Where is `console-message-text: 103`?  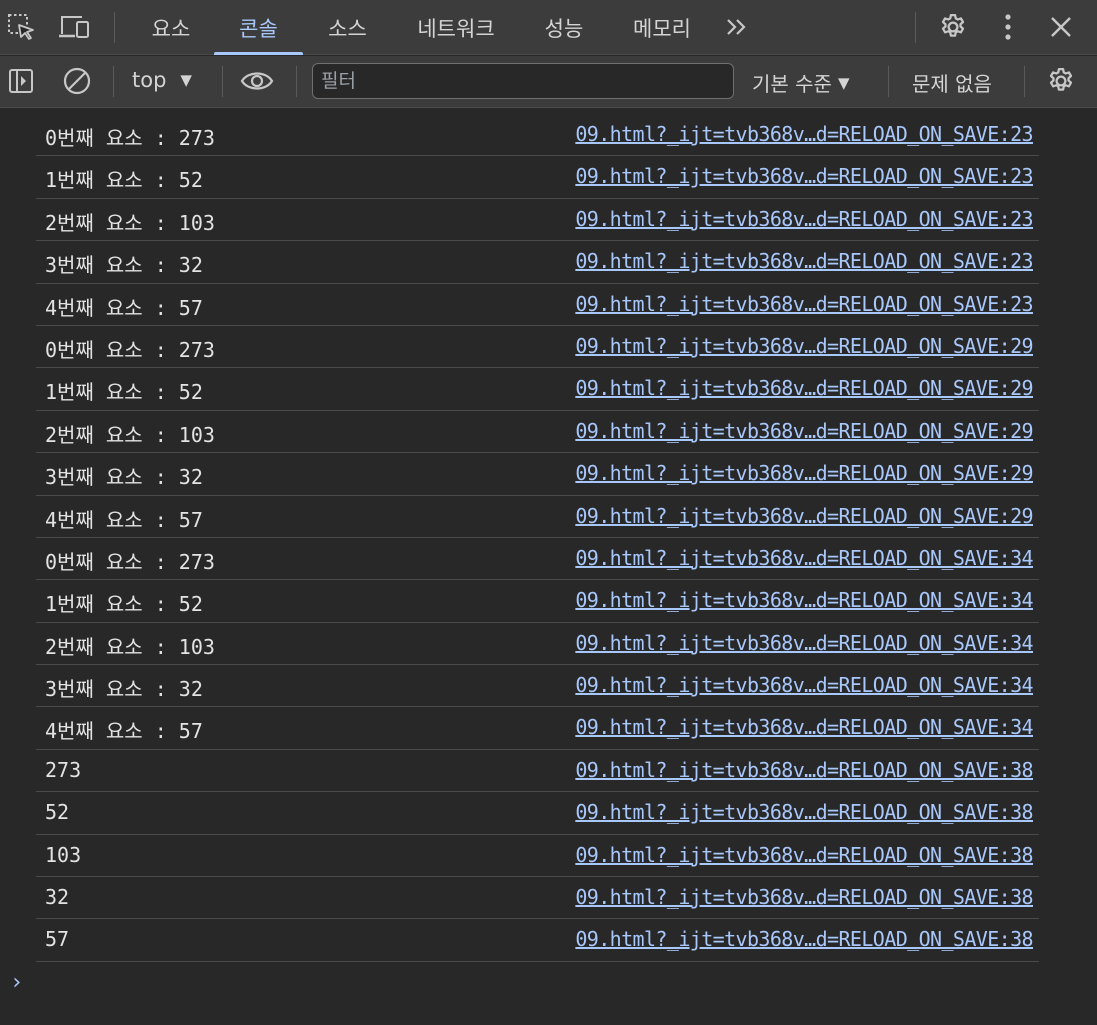 console-message-text: 103 is located at coordinates (63, 854).